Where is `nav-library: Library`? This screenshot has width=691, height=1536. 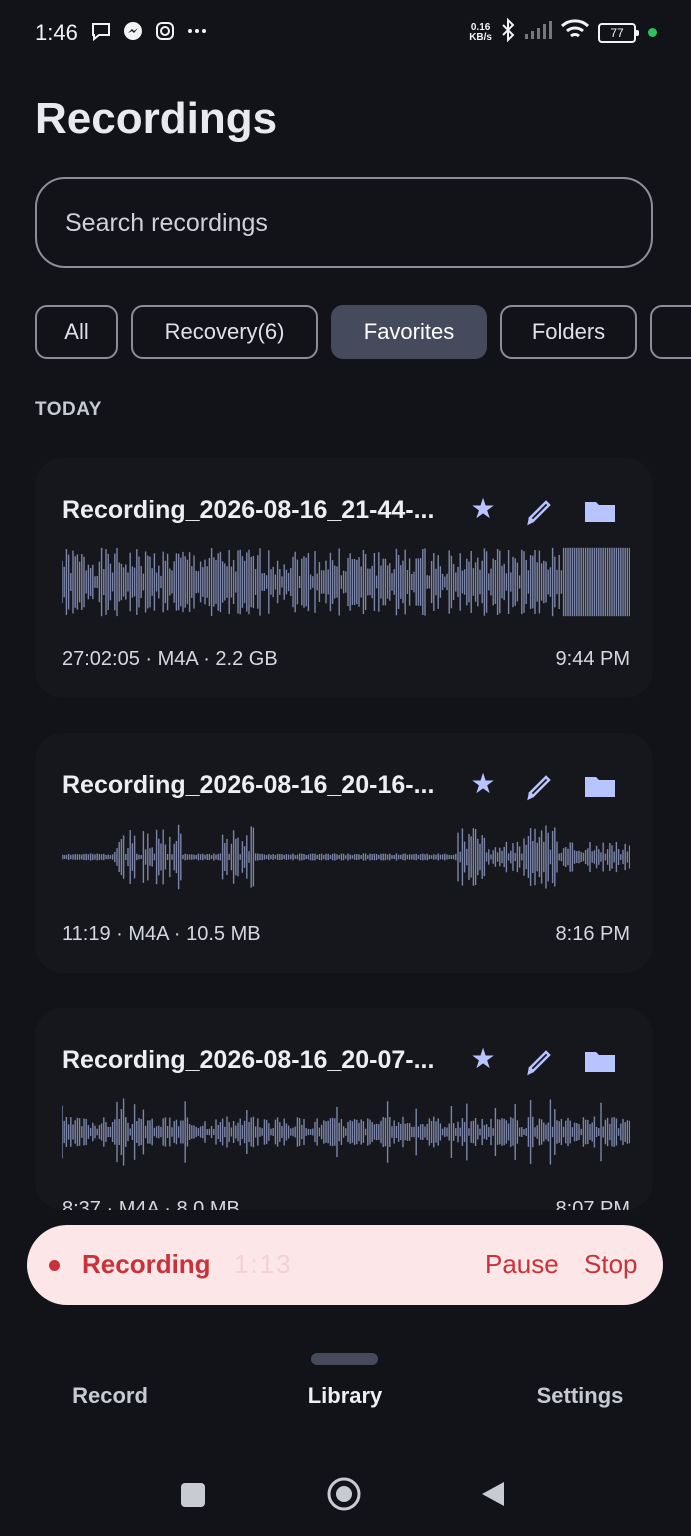
nav-library: Library is located at coordinates (345, 1396).